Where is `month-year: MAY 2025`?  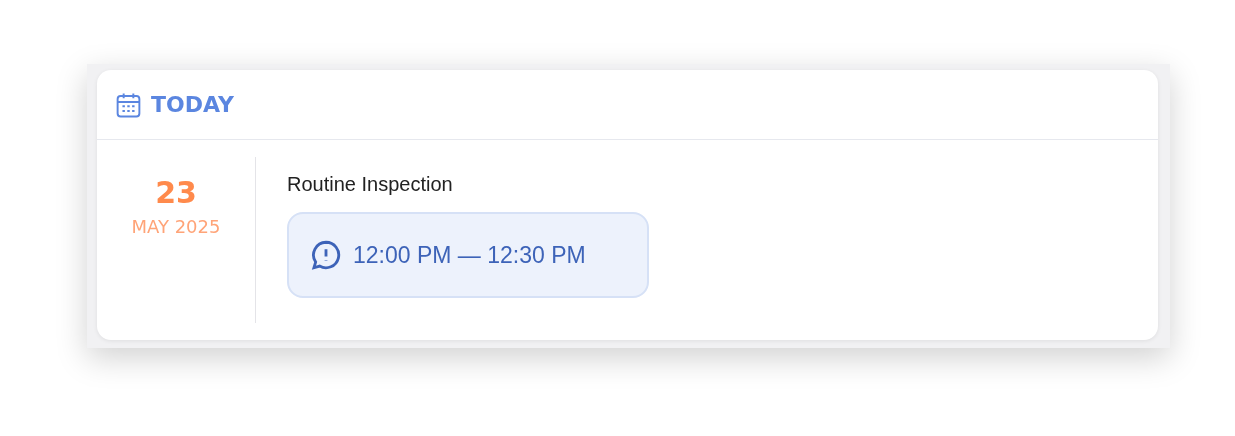
month-year: MAY 2025 is located at coordinates (176, 226).